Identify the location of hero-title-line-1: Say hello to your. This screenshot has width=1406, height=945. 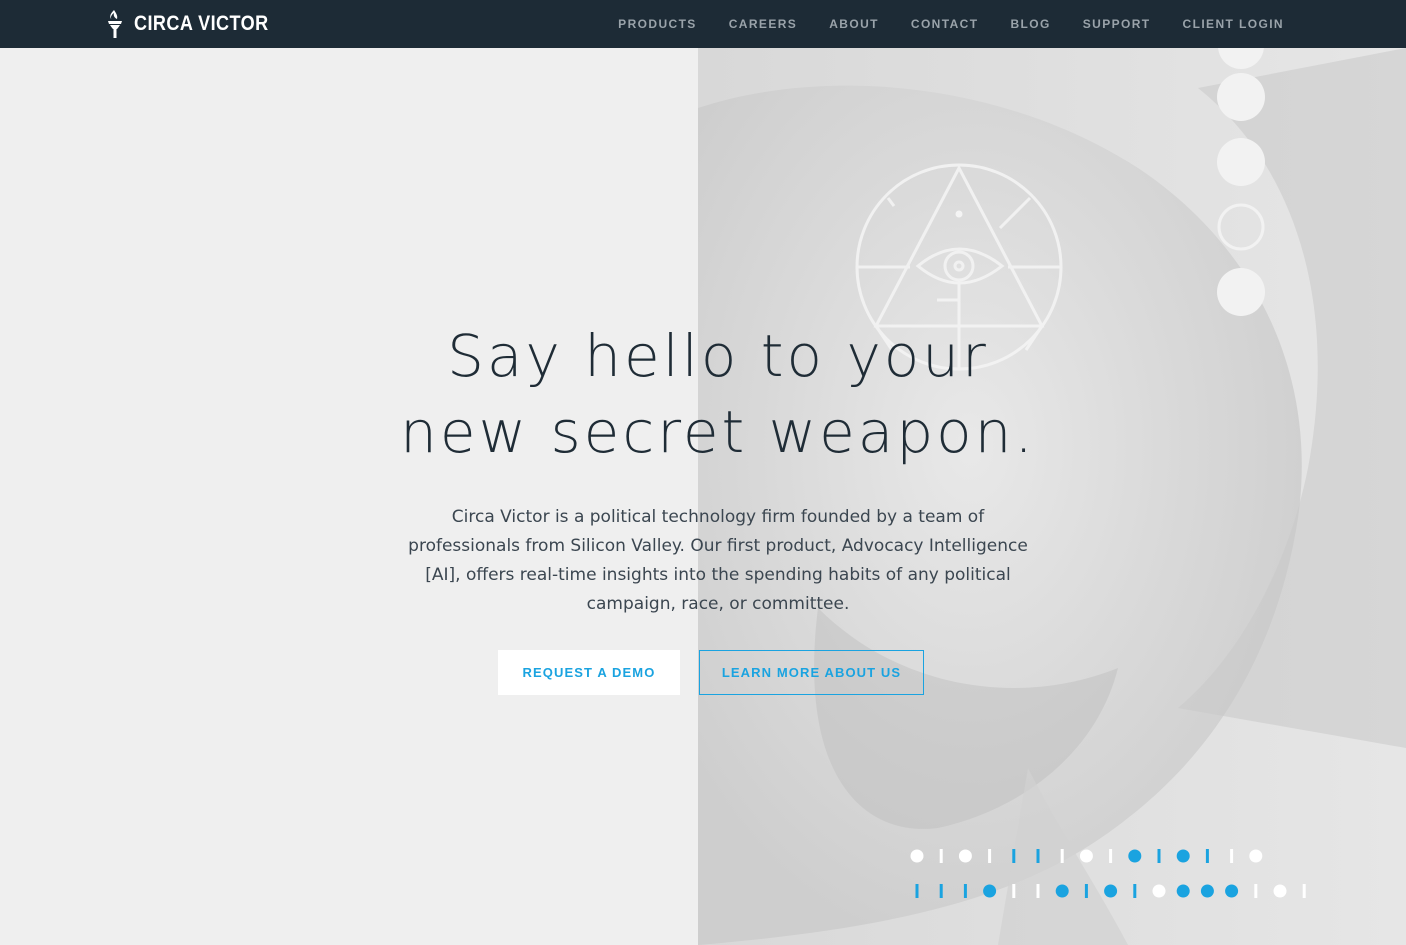
(718, 356).